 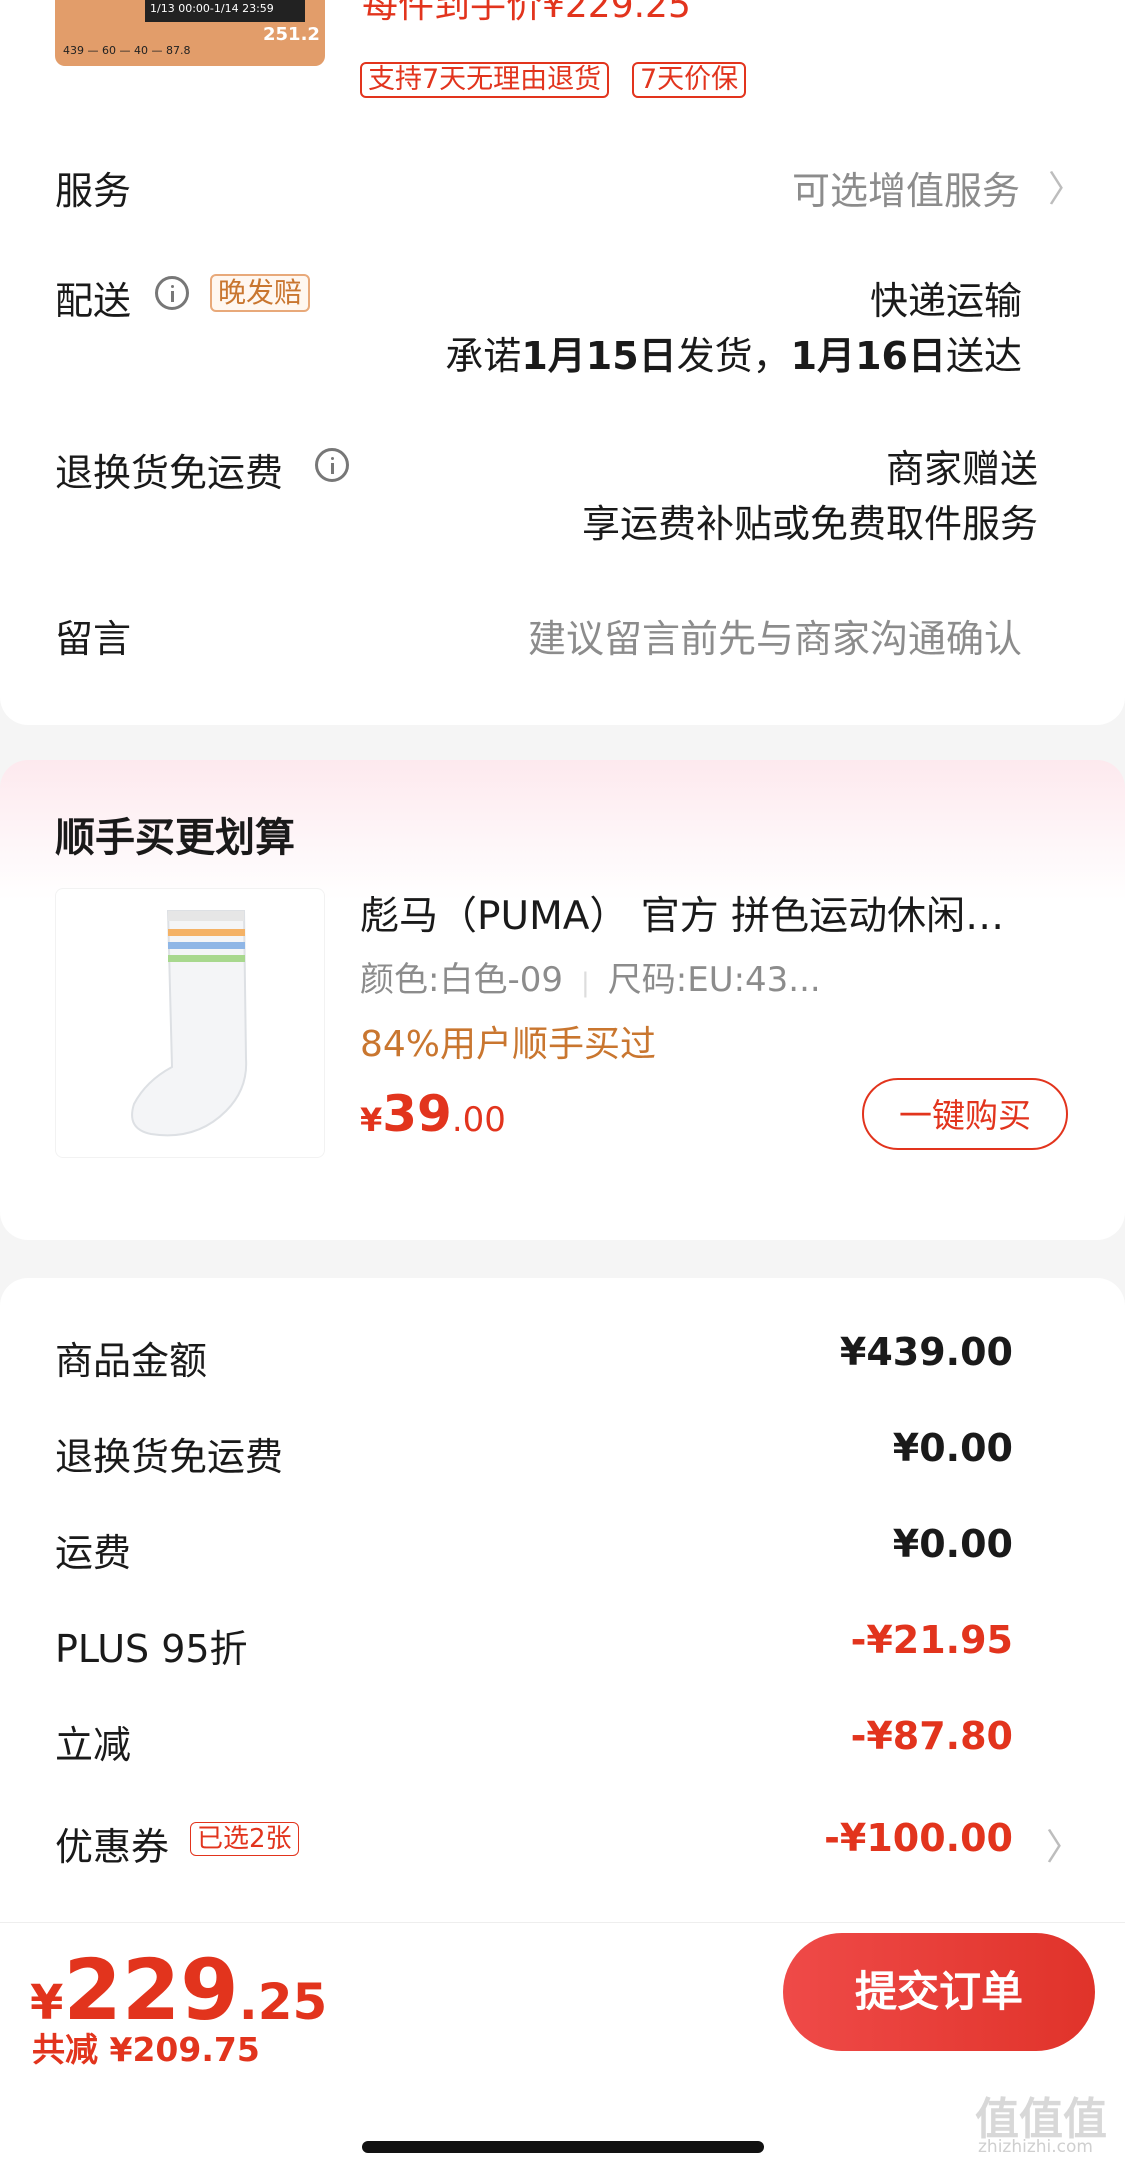 I want to click on summary-label-return: 退换货免运费, so click(x=169, y=1457).